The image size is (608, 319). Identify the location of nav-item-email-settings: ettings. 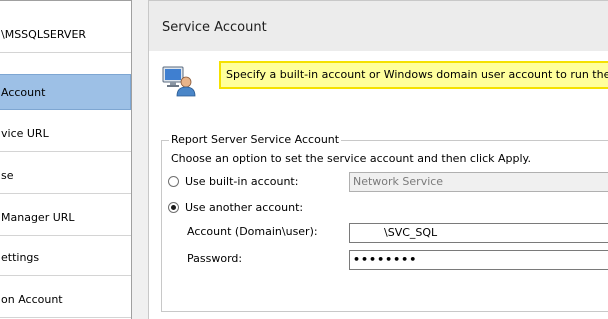
(65, 258).